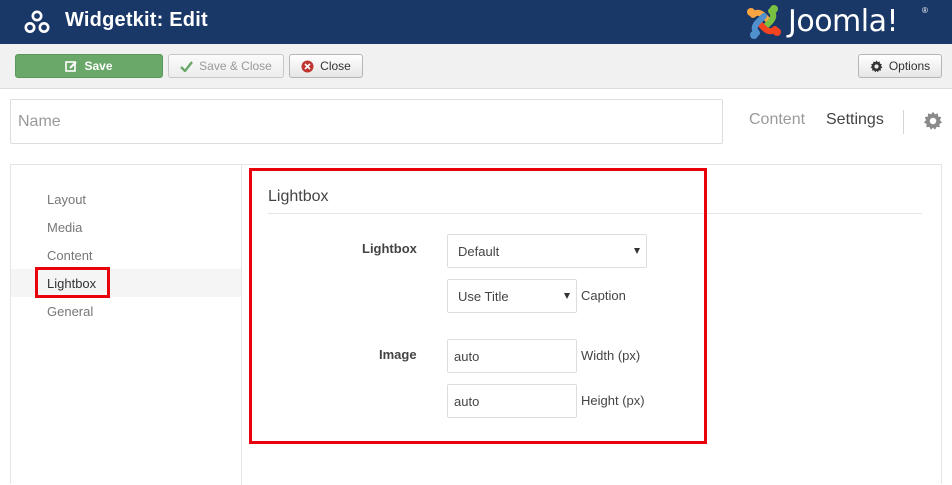 The image size is (952, 485). I want to click on sidebar-item-general: General, so click(70, 311).